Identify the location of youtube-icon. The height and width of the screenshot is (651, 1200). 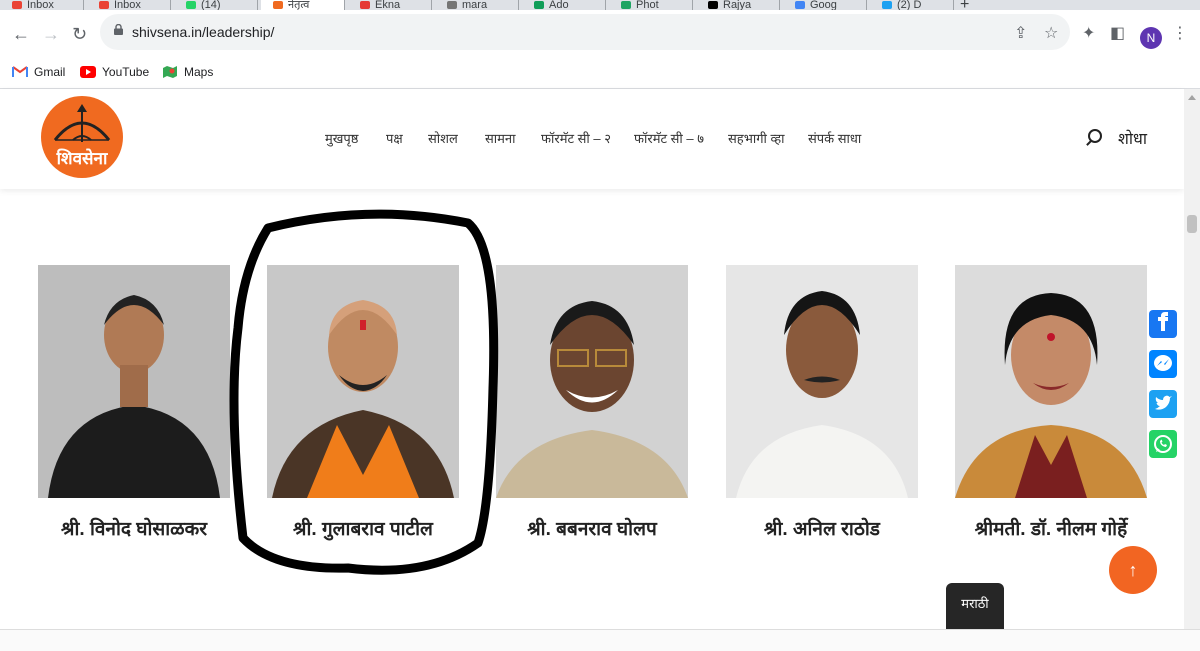
(88, 72).